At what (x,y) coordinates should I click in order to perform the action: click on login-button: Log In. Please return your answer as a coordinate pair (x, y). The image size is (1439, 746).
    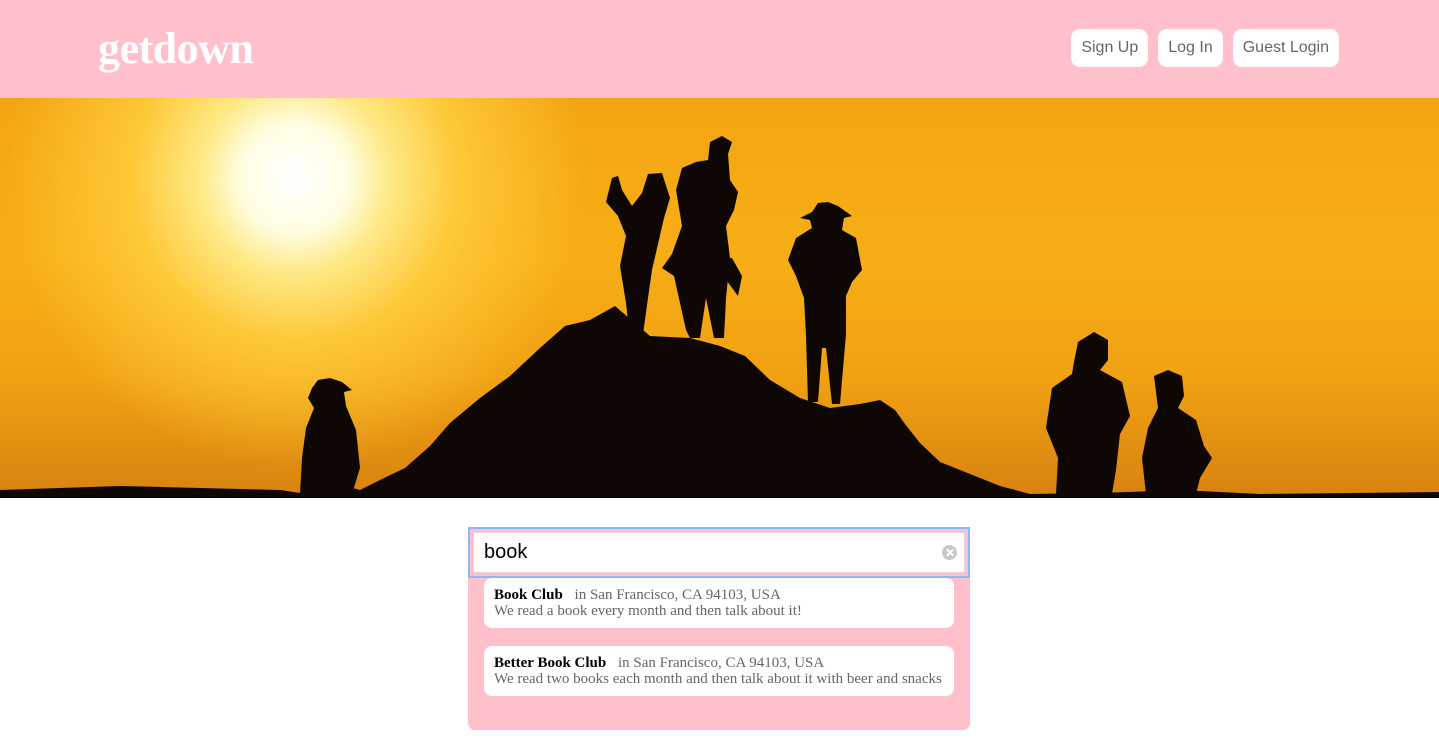
    Looking at the image, I should click on (1190, 48).